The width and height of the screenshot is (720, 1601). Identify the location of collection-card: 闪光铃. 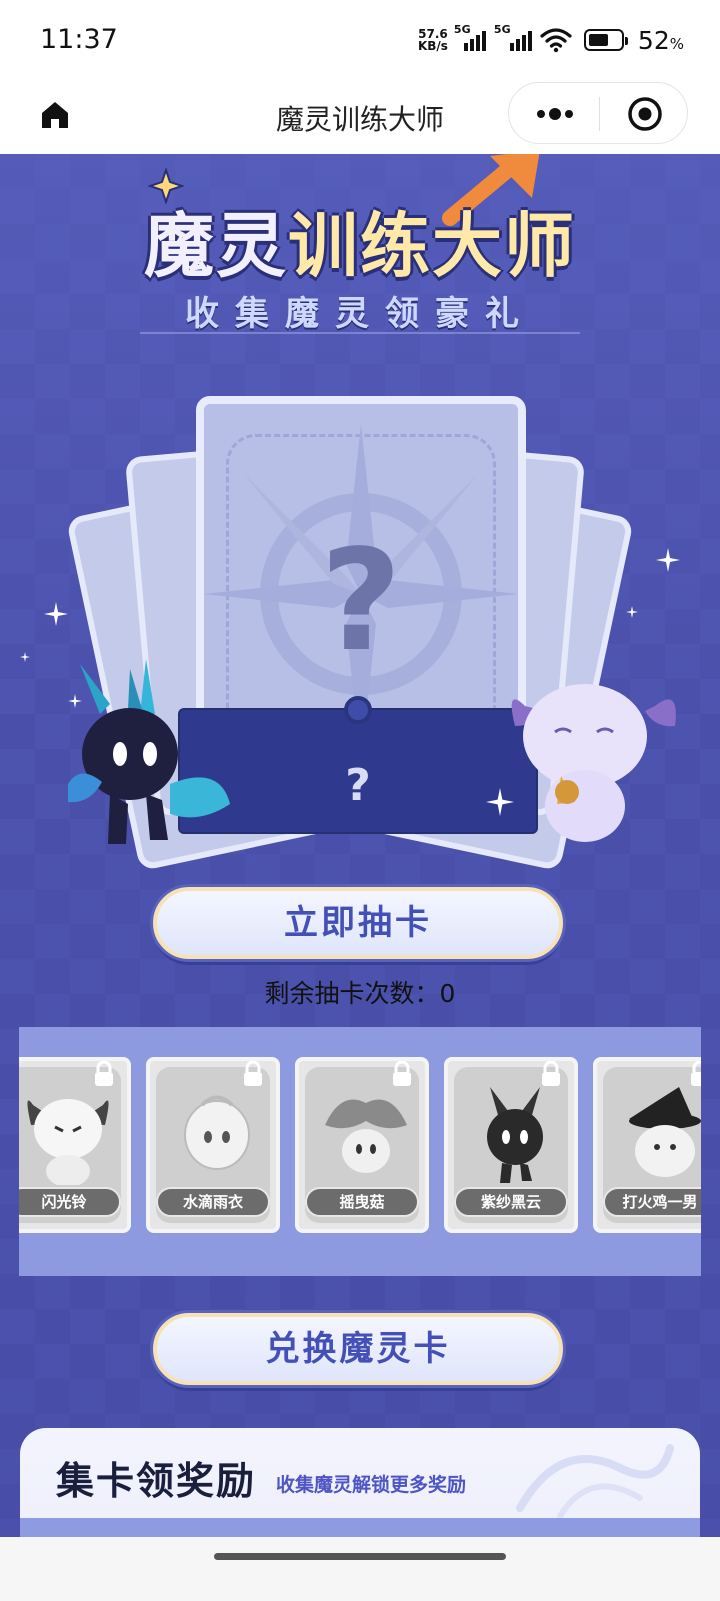
(75, 1145).